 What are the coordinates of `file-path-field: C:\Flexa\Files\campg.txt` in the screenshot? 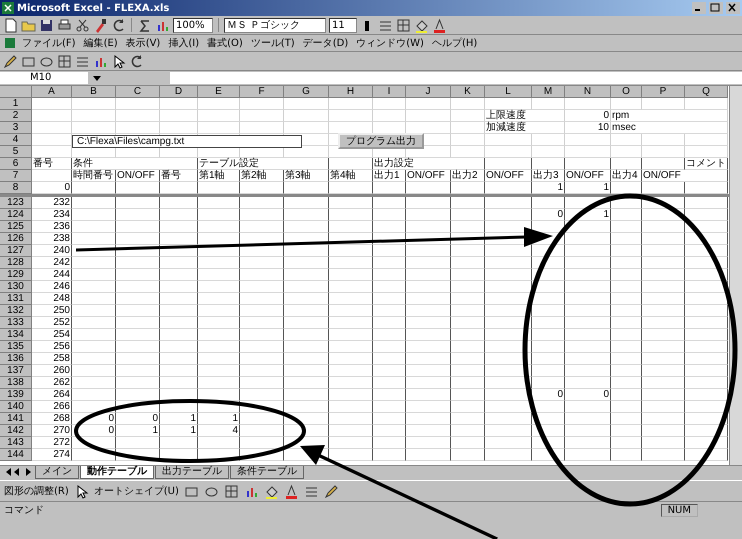 It's located at (187, 141).